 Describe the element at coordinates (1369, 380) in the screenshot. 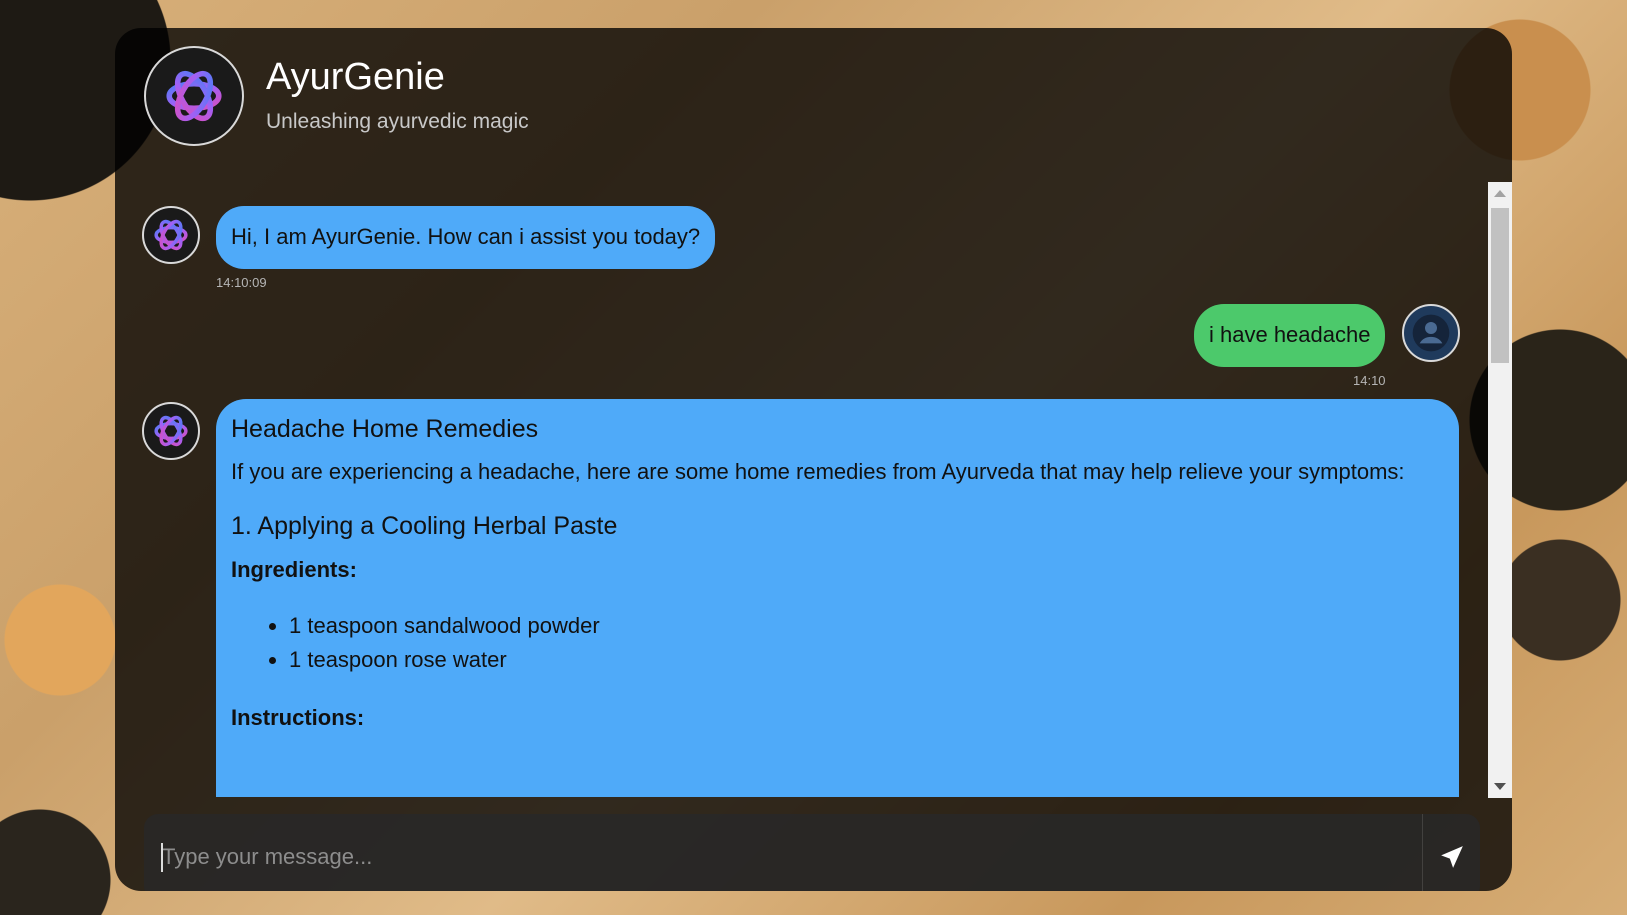

I see `message-timestamp: 14:10` at that location.